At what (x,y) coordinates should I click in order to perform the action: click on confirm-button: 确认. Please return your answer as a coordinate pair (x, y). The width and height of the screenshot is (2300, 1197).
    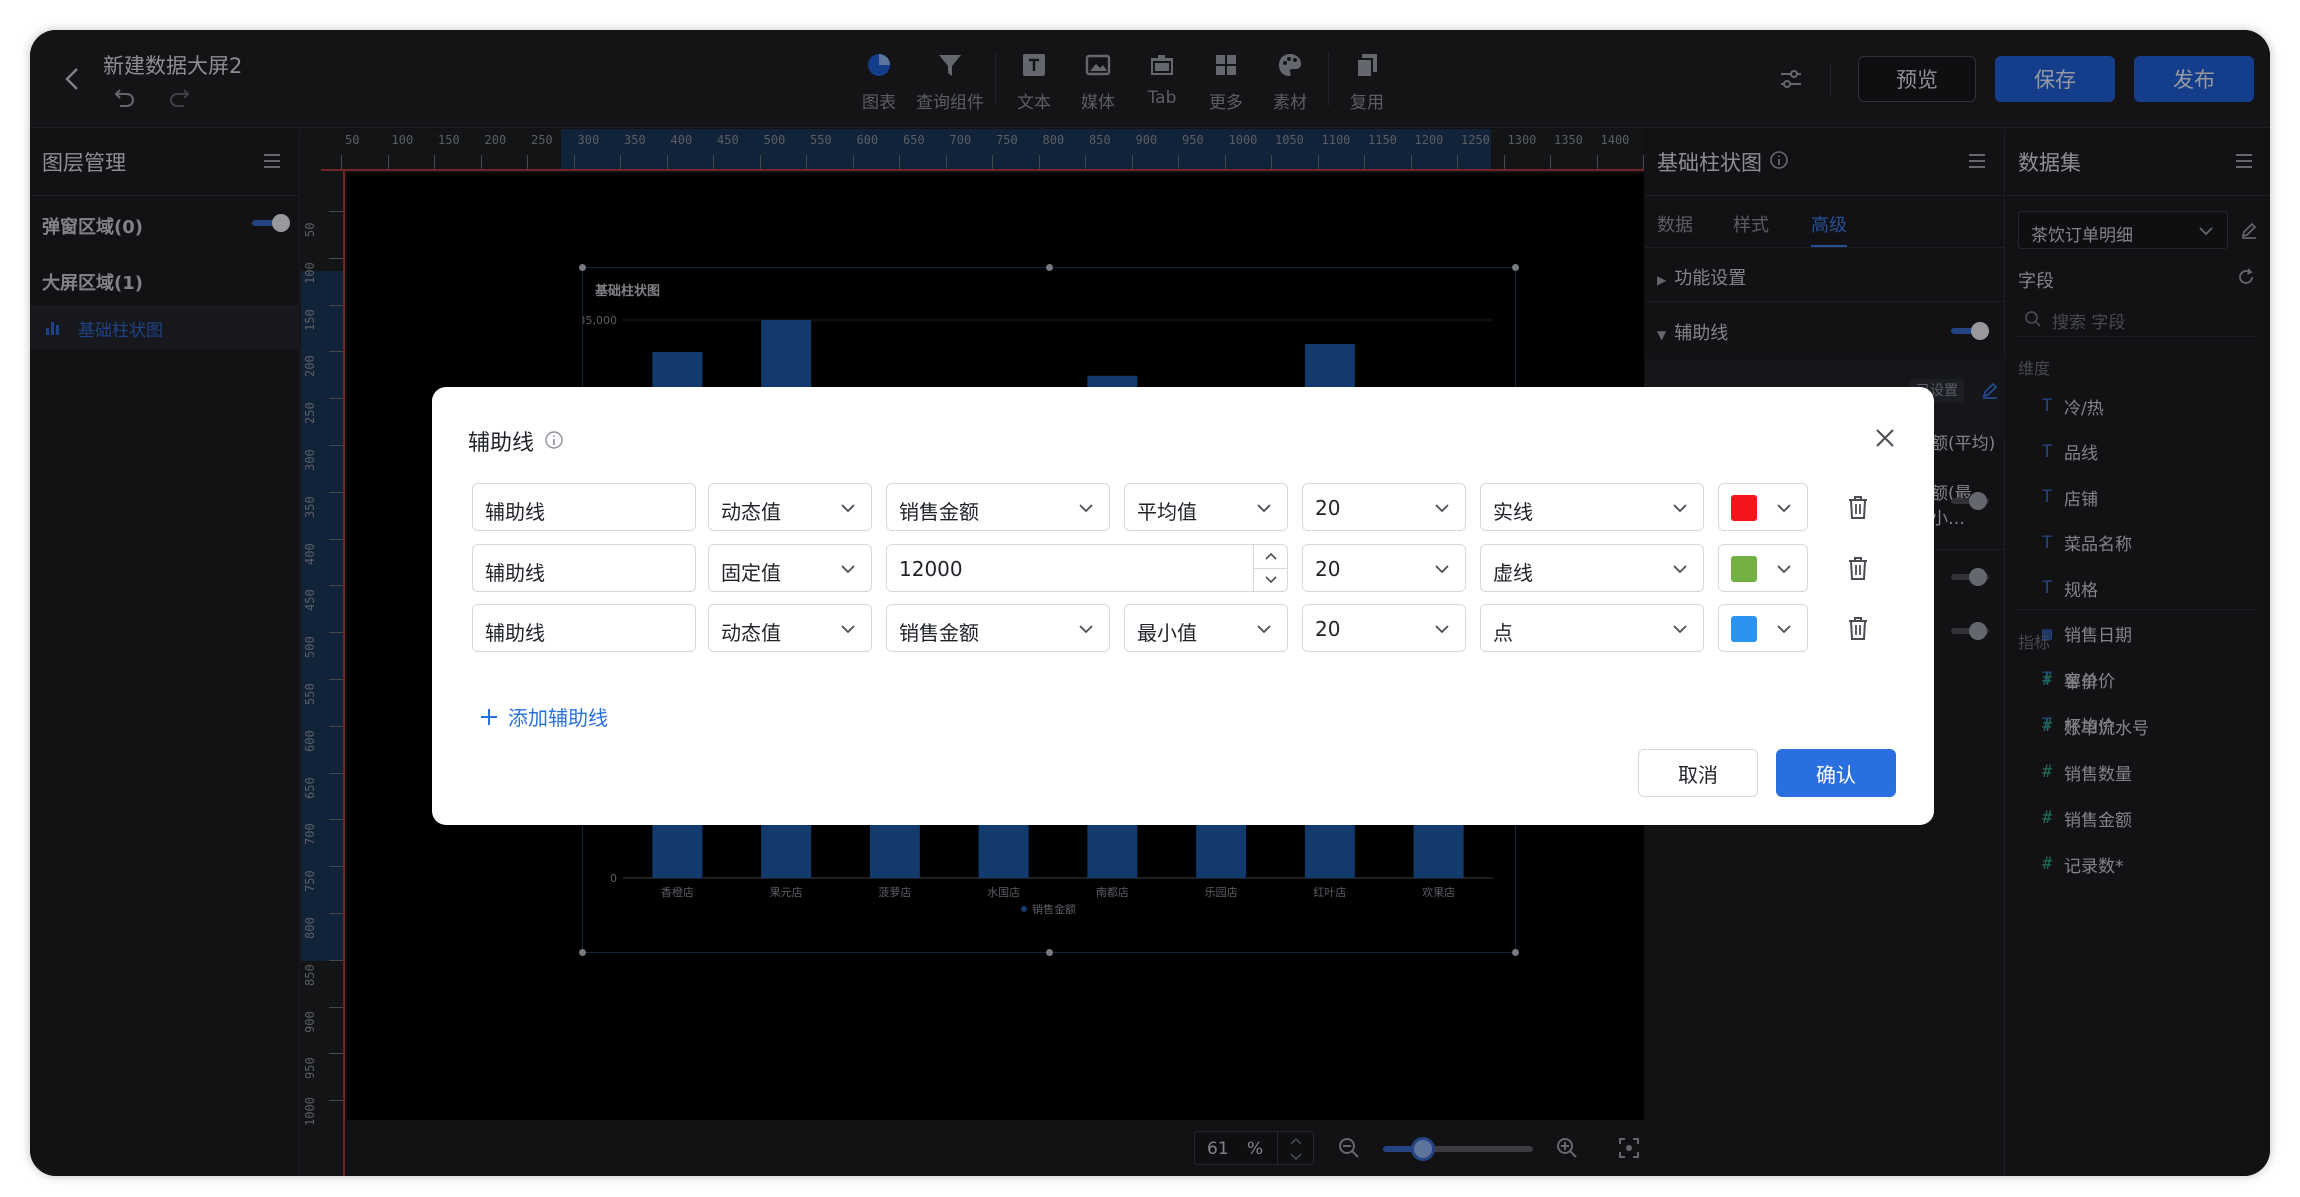
    Looking at the image, I should click on (1836, 773).